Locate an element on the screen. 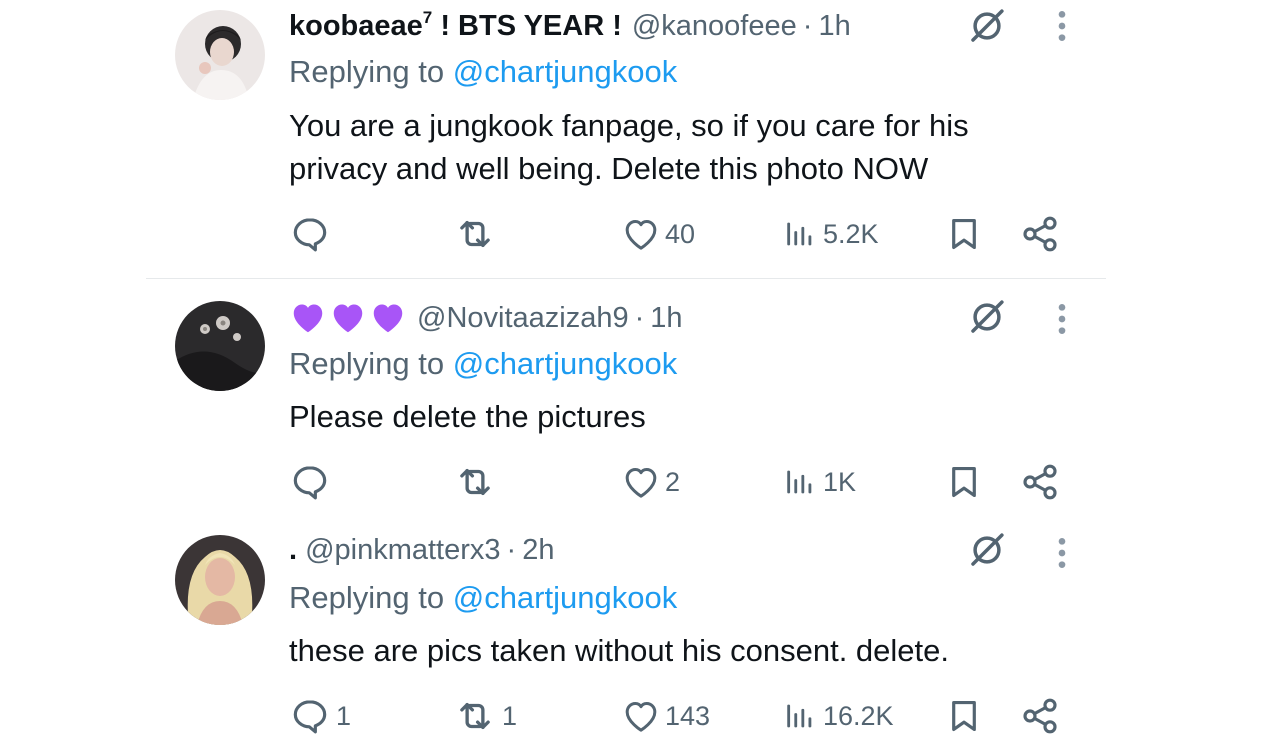  views-button: 16.2K is located at coordinates (838, 716).